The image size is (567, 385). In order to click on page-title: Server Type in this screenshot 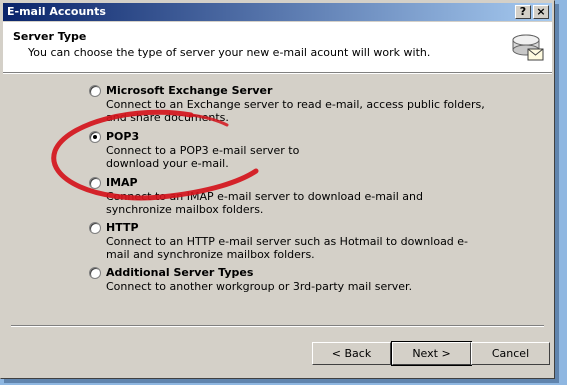, I will do `click(50, 36)`.